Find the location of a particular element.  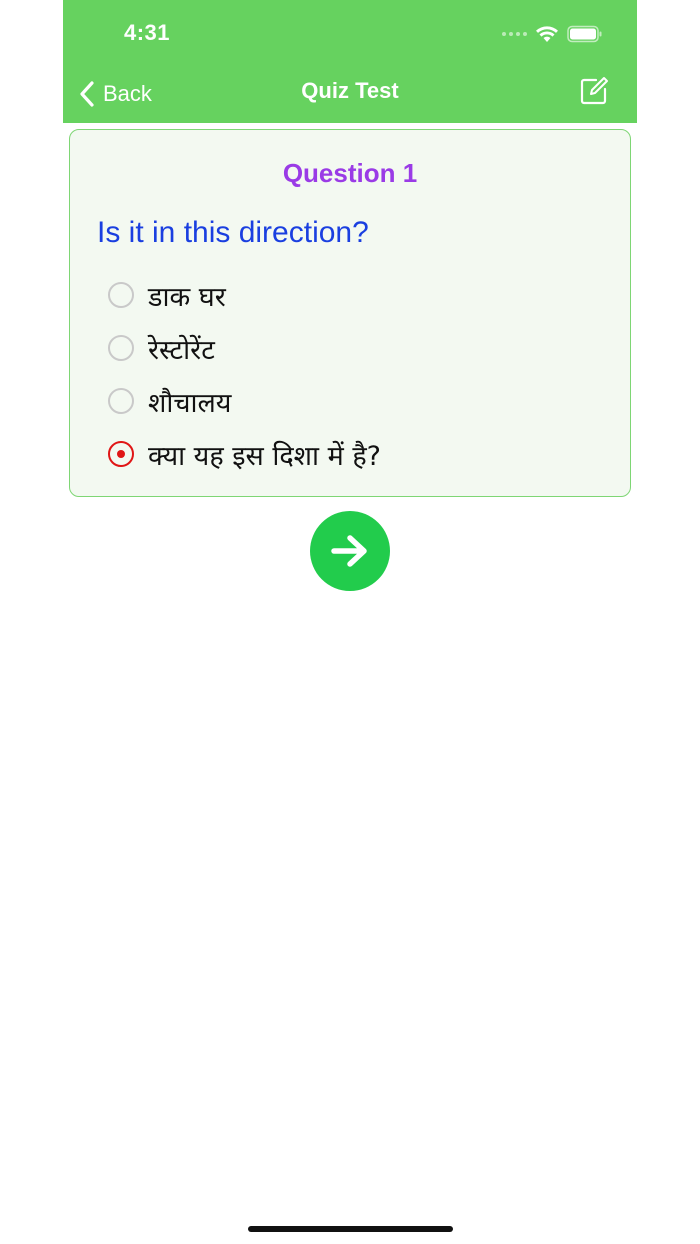

option-label: क्या यह इस दिशा में है? is located at coordinates (265, 456).